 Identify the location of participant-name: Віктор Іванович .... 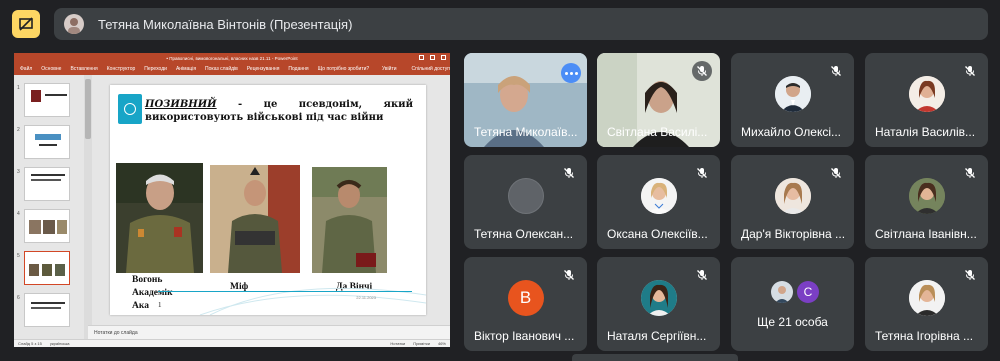
(524, 336).